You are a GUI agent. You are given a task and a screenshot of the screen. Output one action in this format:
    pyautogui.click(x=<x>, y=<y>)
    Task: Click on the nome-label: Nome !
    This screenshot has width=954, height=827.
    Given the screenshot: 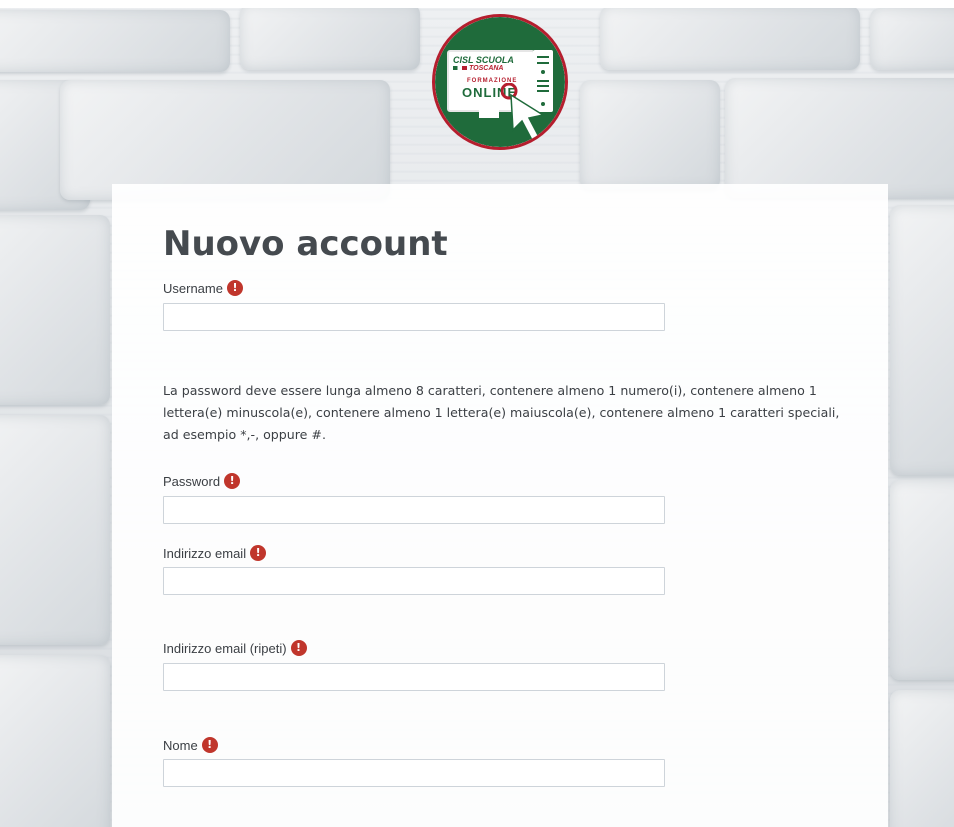 What is the action you would take?
    pyautogui.click(x=190, y=745)
    